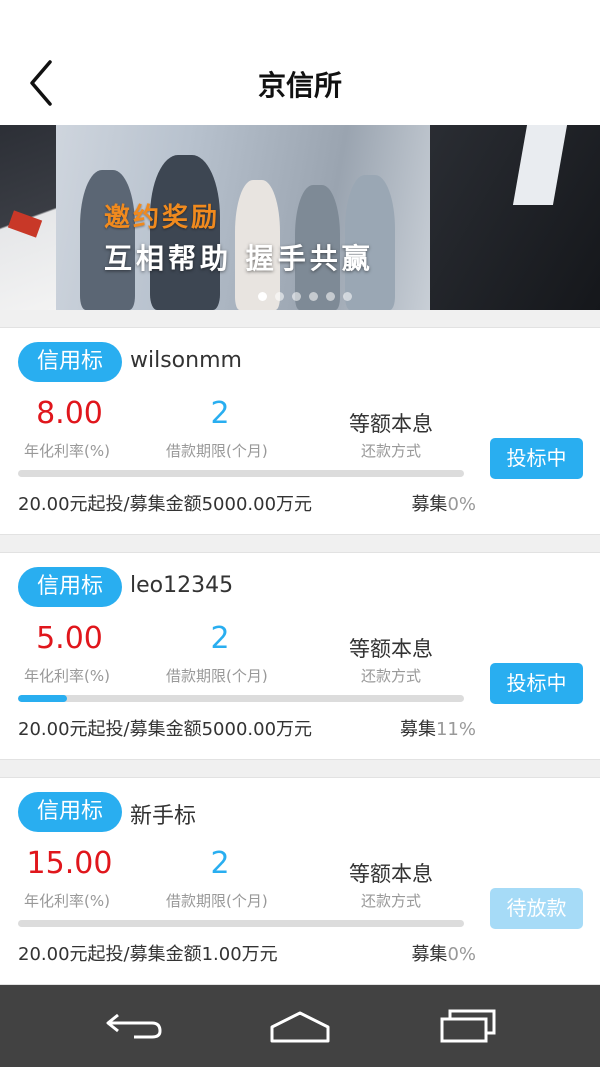 The width and height of the screenshot is (600, 1067). I want to click on raised-percent: 募集11%, so click(438, 728).